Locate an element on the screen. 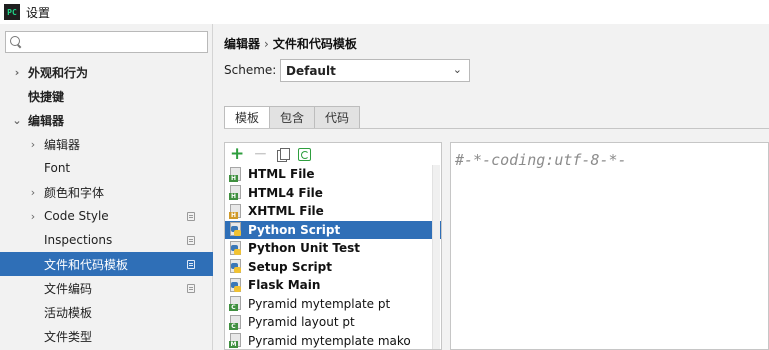  sidebar-item-label: Inspections is located at coordinates (78, 240).